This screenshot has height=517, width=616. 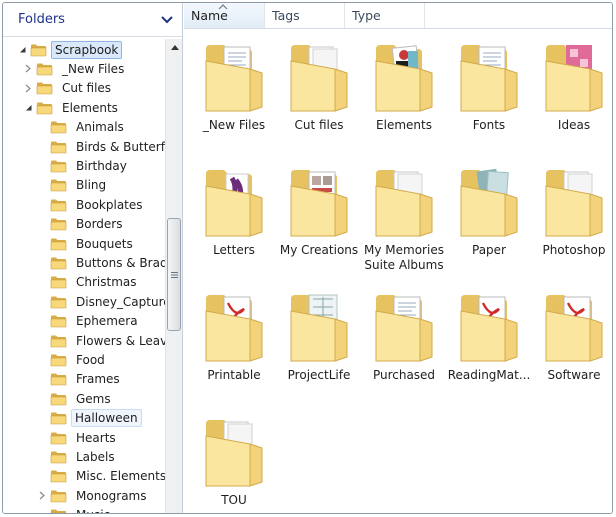 I want to click on tree-item: Hearts, so click(x=79, y=437).